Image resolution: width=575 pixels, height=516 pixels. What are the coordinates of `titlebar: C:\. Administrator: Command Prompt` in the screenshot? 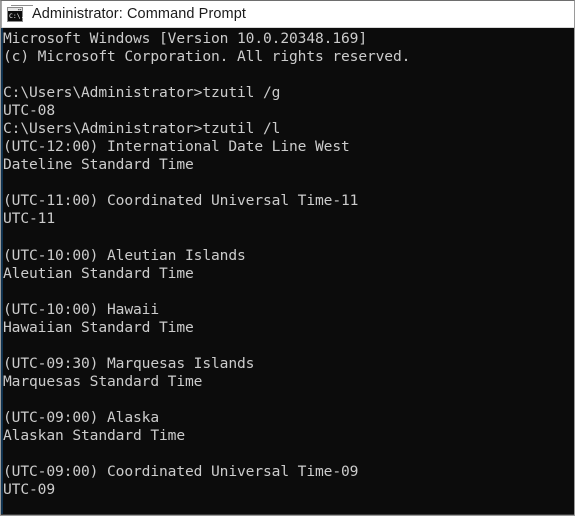 It's located at (287, 14).